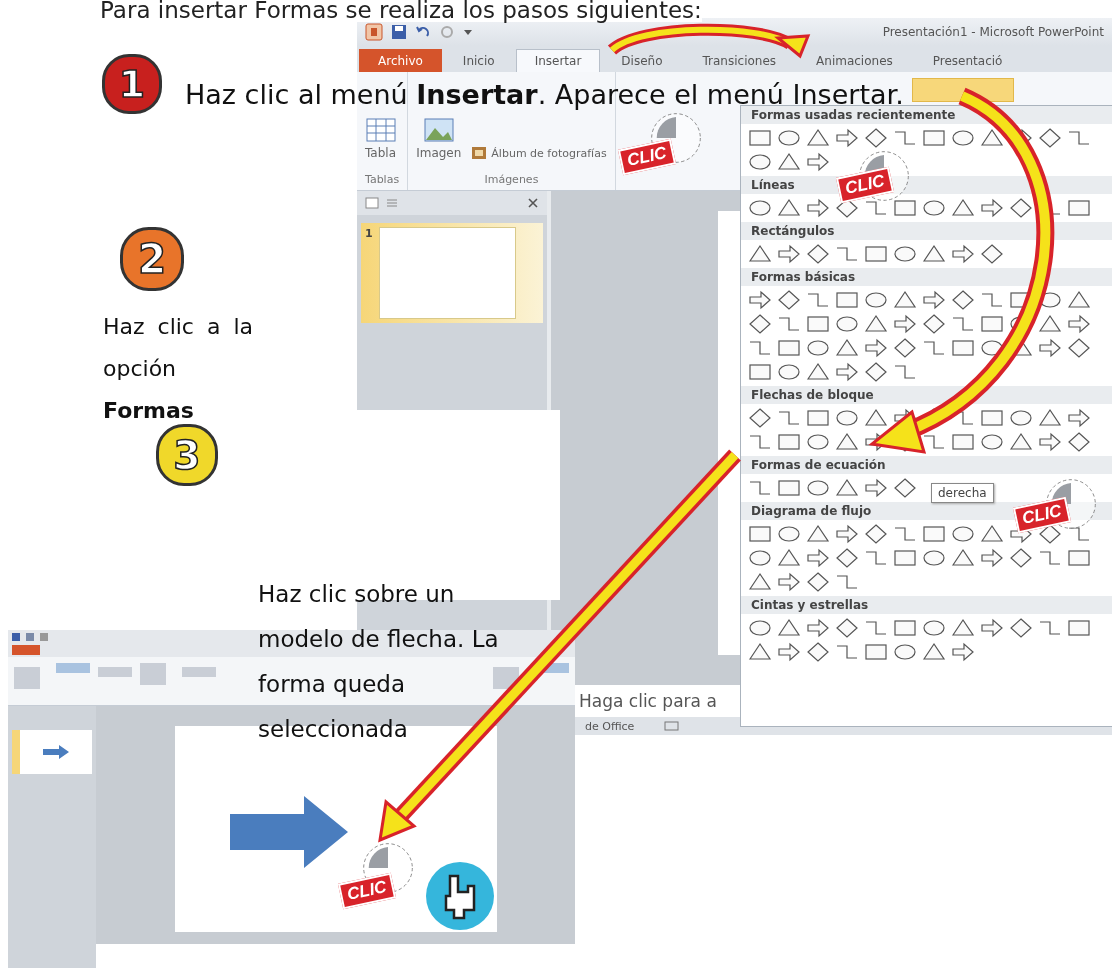 This screenshot has width=1112, height=968. What do you see at coordinates (610, 726) in the screenshot?
I see `status-text: de Office` at bounding box center [610, 726].